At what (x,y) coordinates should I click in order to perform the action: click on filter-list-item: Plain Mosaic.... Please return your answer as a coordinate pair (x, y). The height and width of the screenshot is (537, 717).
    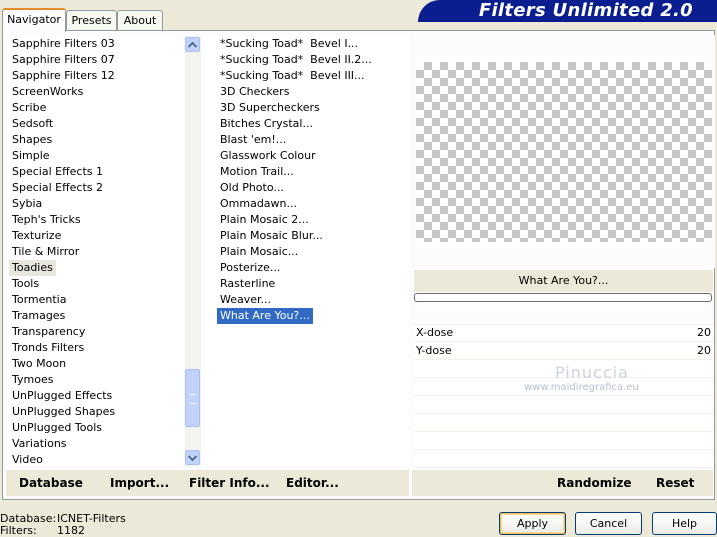
    Looking at the image, I should click on (313, 252).